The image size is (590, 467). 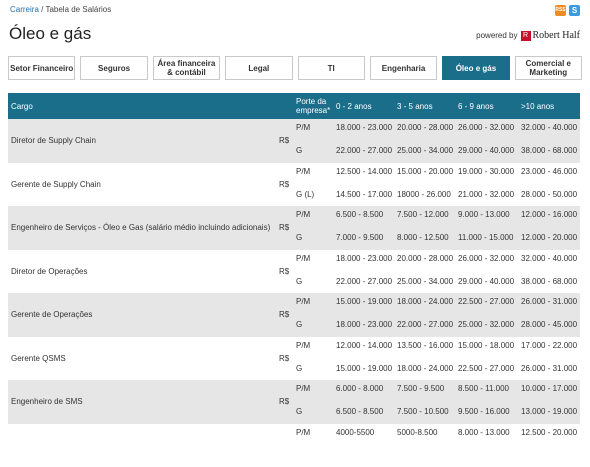 I want to click on share-icons: RSS S, so click(x=567, y=10).